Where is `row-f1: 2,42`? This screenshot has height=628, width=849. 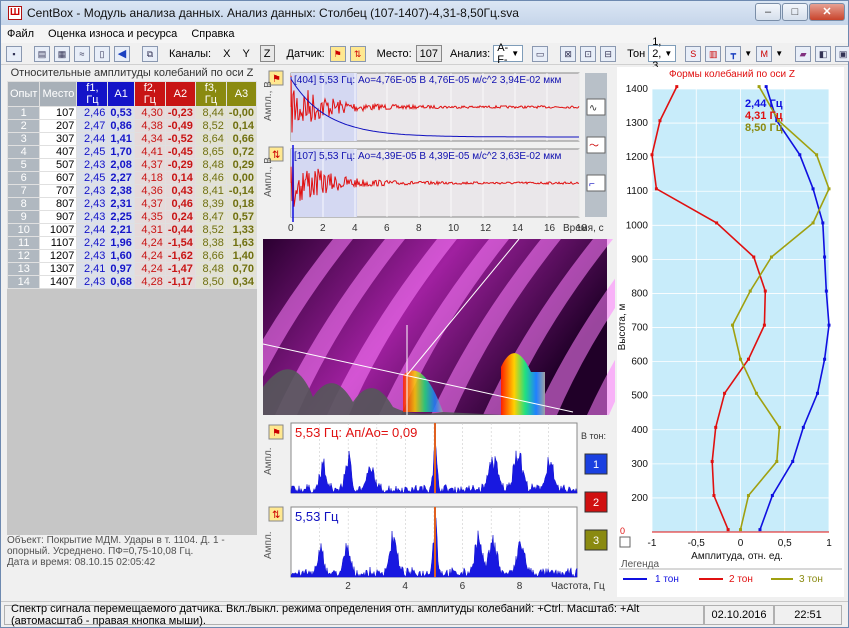 row-f1: 2,42 is located at coordinates (92, 243).